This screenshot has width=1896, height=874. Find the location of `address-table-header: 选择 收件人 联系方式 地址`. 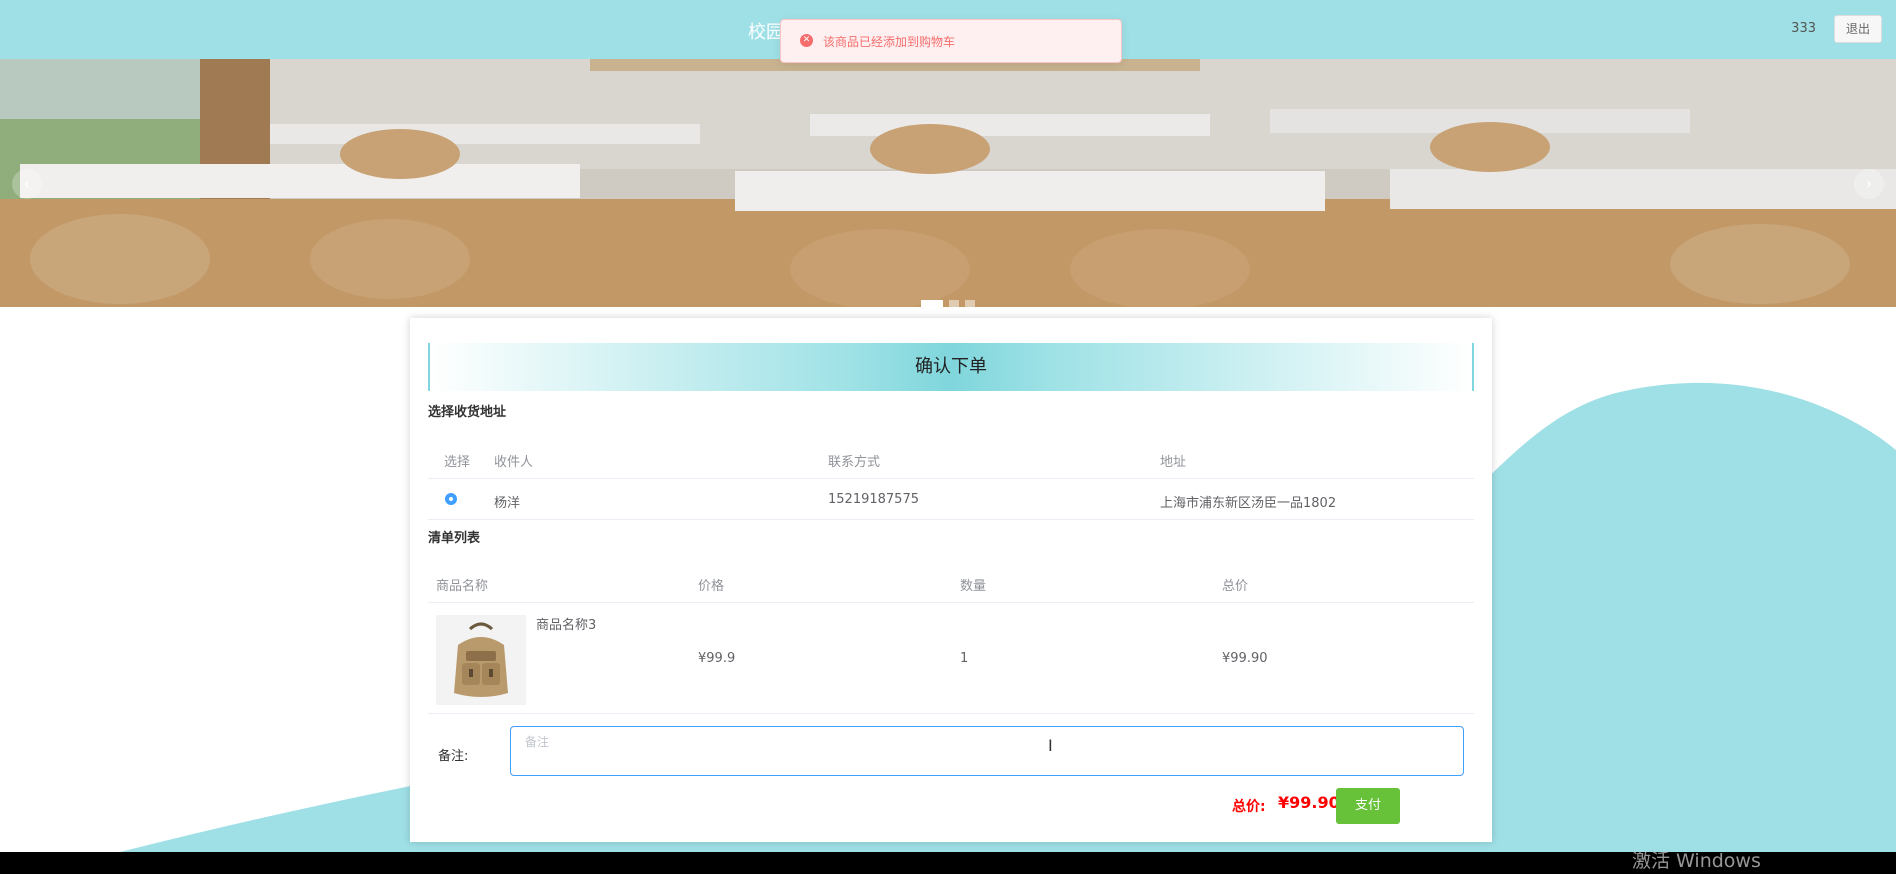

address-table-header: 选择 收件人 联系方式 地址 is located at coordinates (951, 458).